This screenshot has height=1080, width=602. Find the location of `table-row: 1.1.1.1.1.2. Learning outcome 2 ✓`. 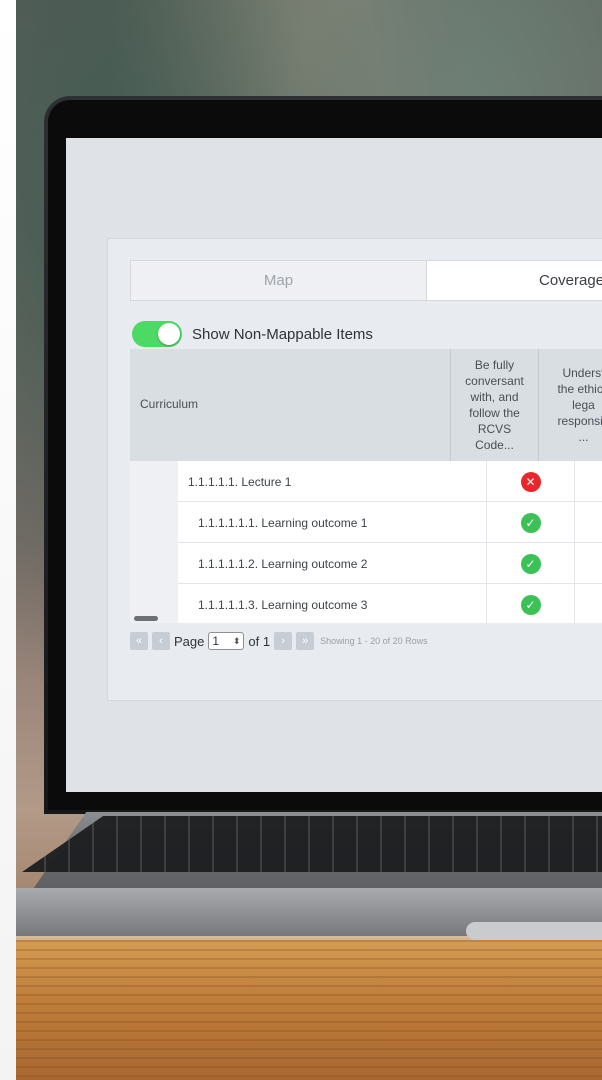

table-row: 1.1.1.1.1.2. Learning outcome 2 ✓ is located at coordinates (366, 563).